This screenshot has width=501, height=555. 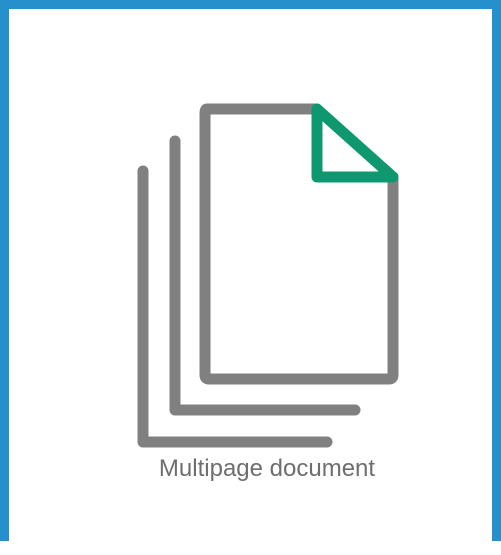 What do you see at coordinates (267, 468) in the screenshot?
I see `tile-caption: Multipage document` at bounding box center [267, 468].